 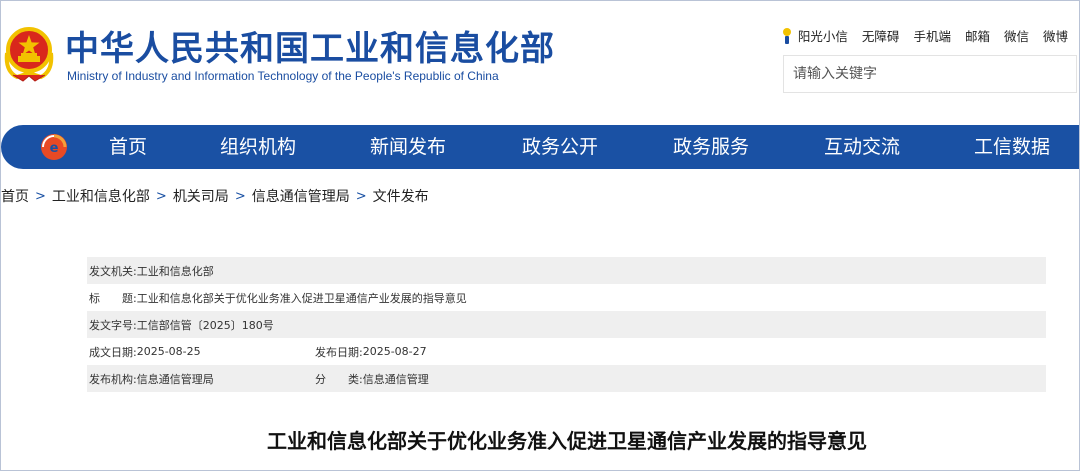 I want to click on info-row-dates: 成文日期: 2025-08-25 发布日期: 2025-08-27, so click(x=566, y=351).